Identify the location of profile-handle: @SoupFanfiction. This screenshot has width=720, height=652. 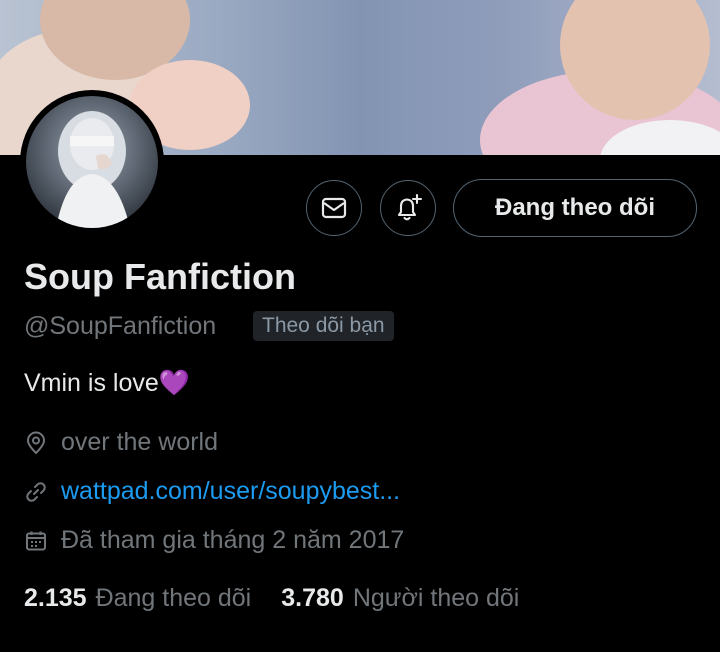
(120, 326).